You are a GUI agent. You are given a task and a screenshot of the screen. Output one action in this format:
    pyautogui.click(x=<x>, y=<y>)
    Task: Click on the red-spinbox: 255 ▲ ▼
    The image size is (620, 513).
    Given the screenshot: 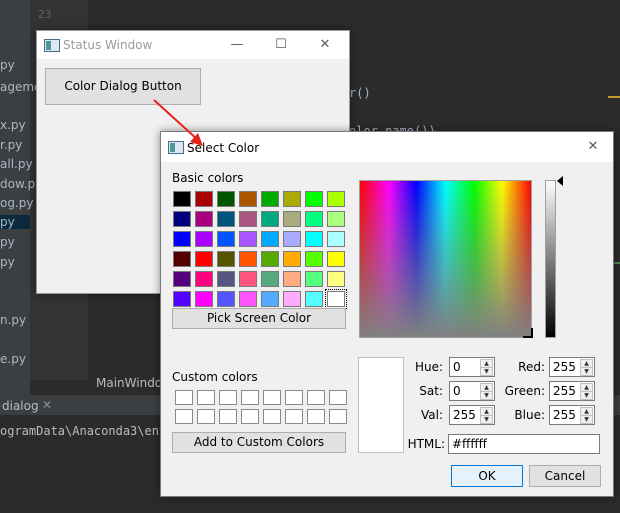 What is the action you would take?
    pyautogui.click(x=572, y=367)
    